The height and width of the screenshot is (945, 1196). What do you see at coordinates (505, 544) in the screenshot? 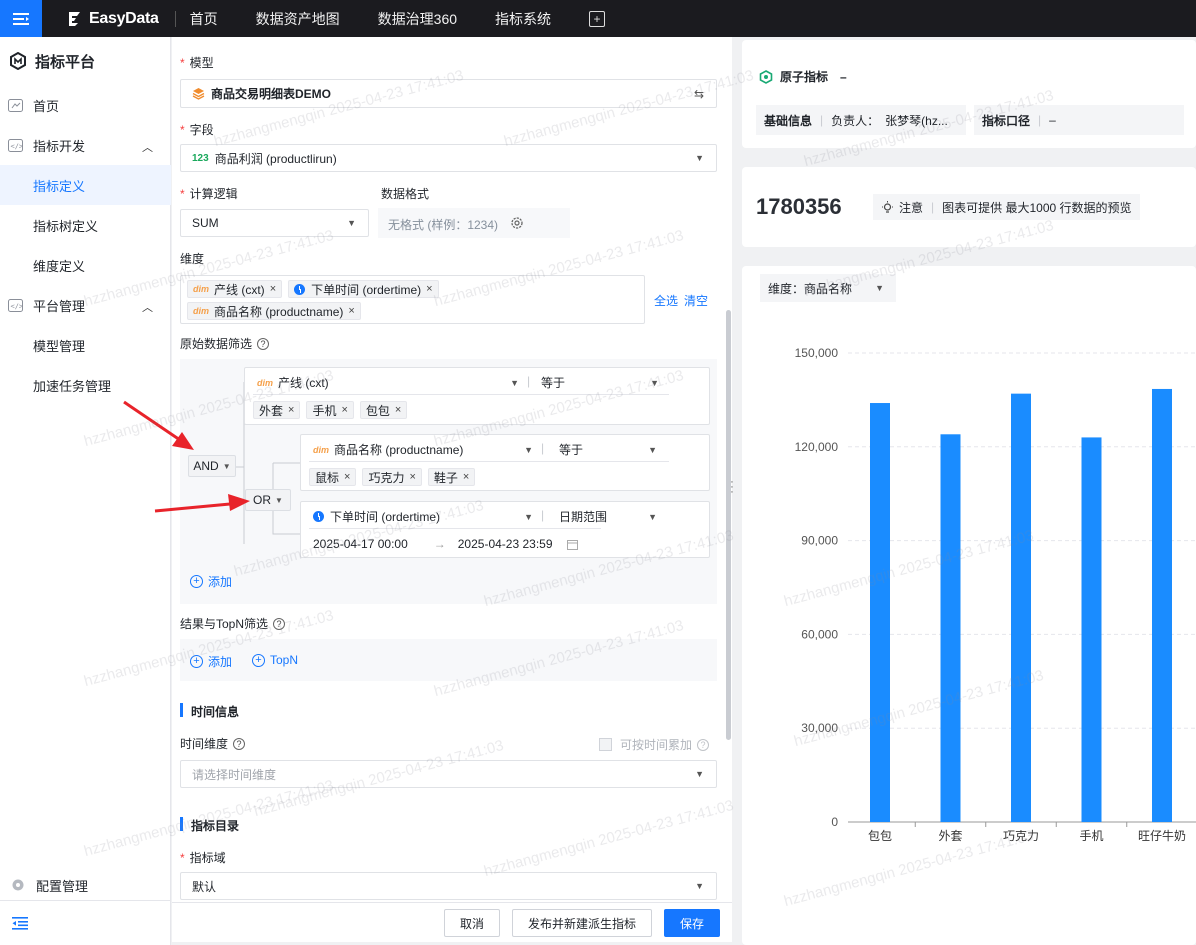
I see `date-end: 2025-04-23 23:59` at bounding box center [505, 544].